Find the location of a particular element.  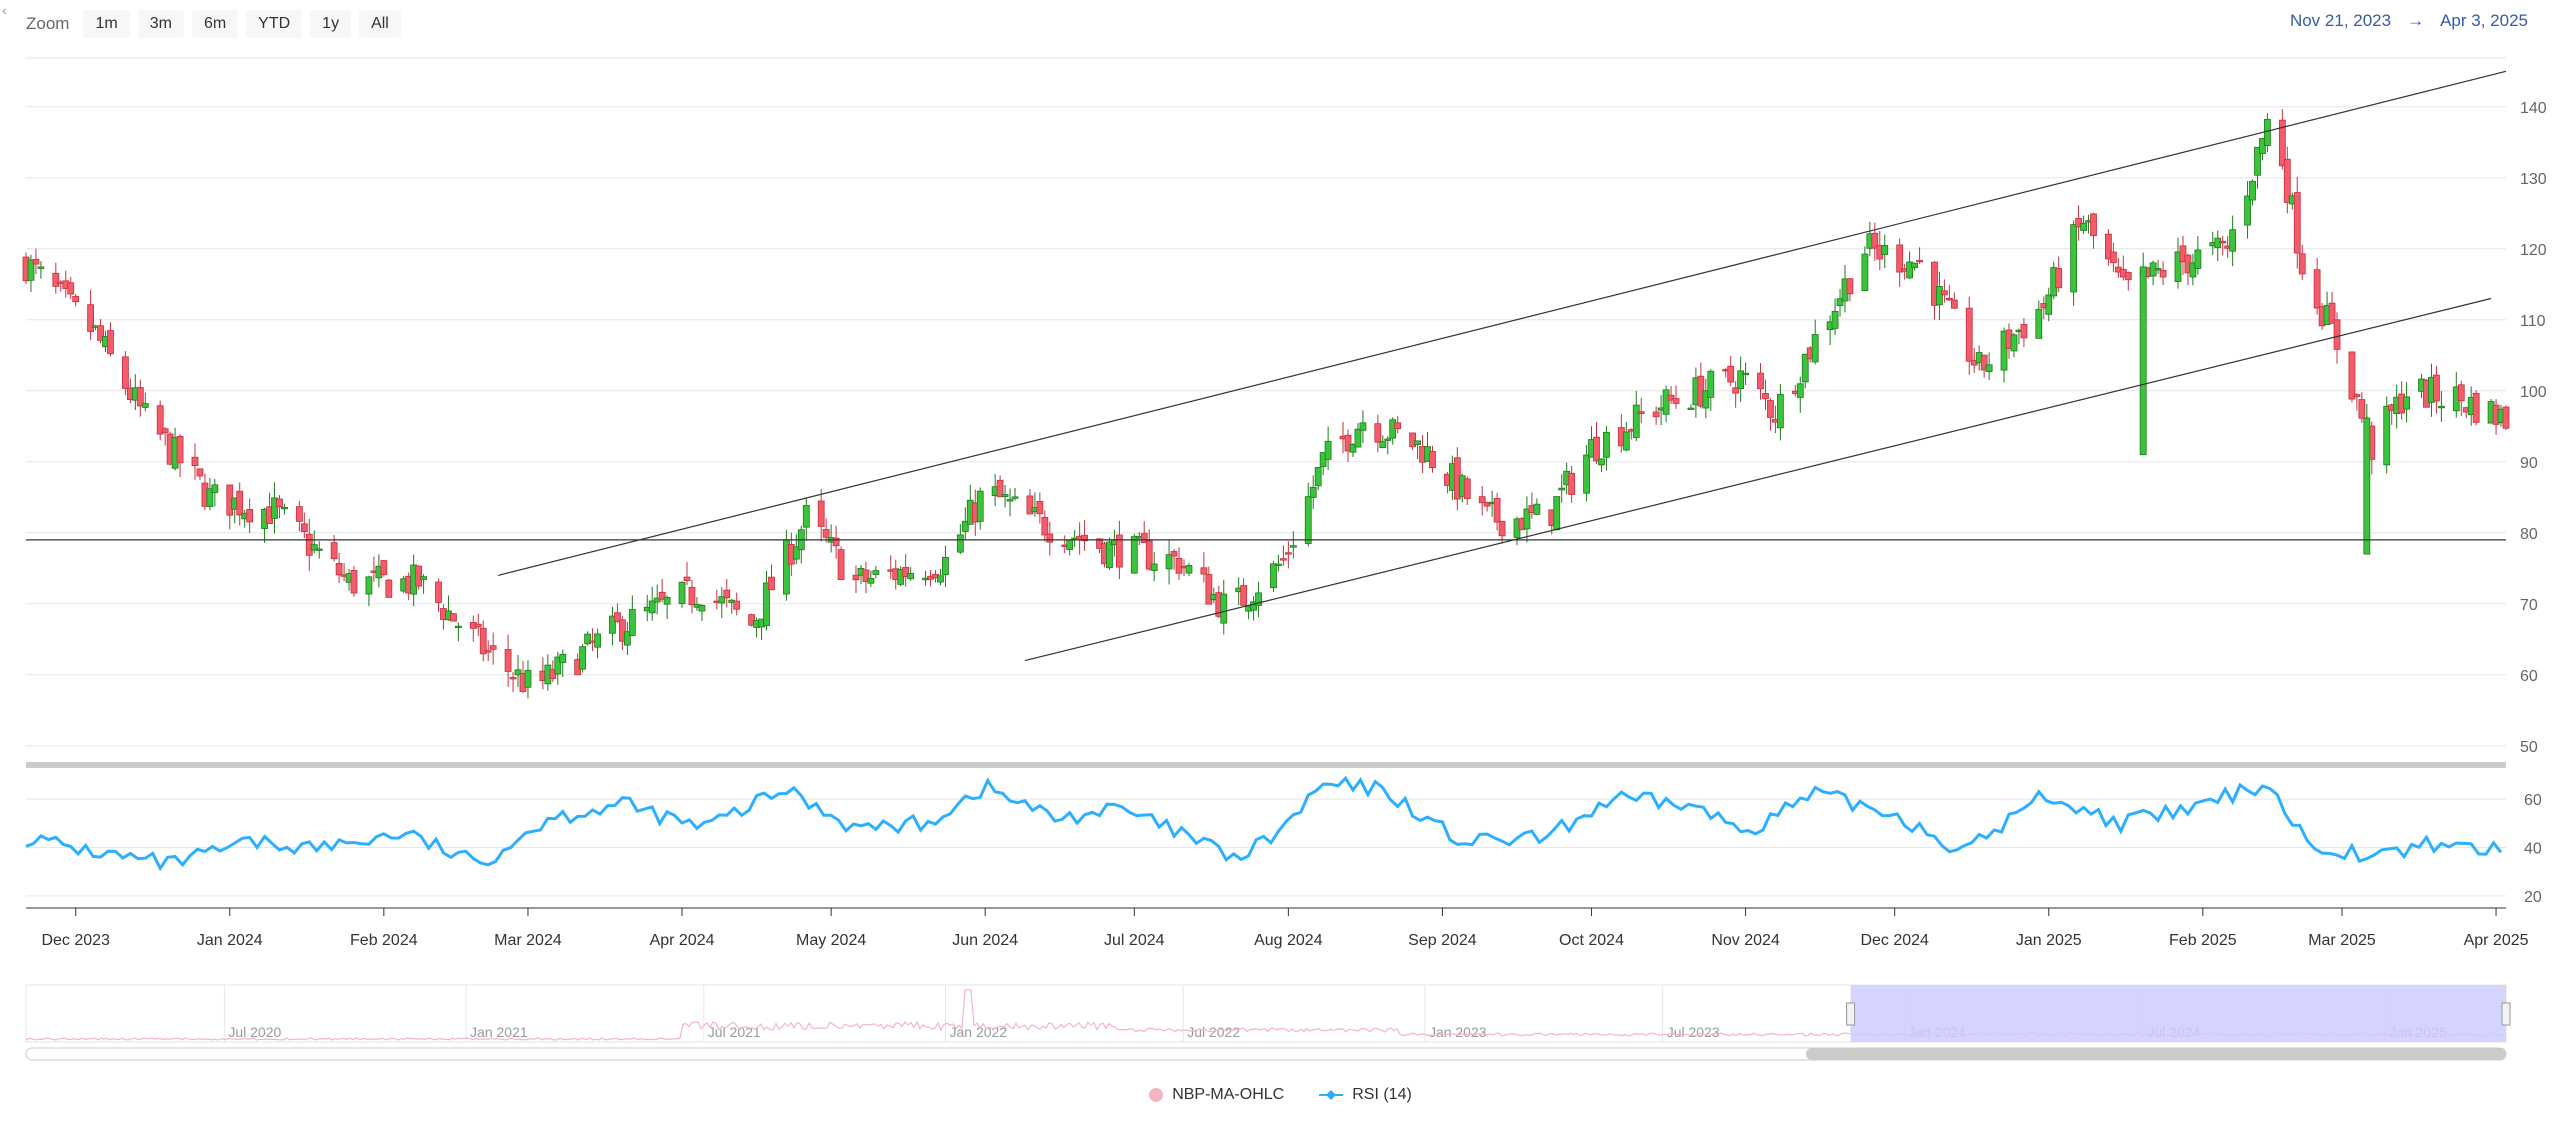

zoom-ytd-button: YTD is located at coordinates (274, 24).